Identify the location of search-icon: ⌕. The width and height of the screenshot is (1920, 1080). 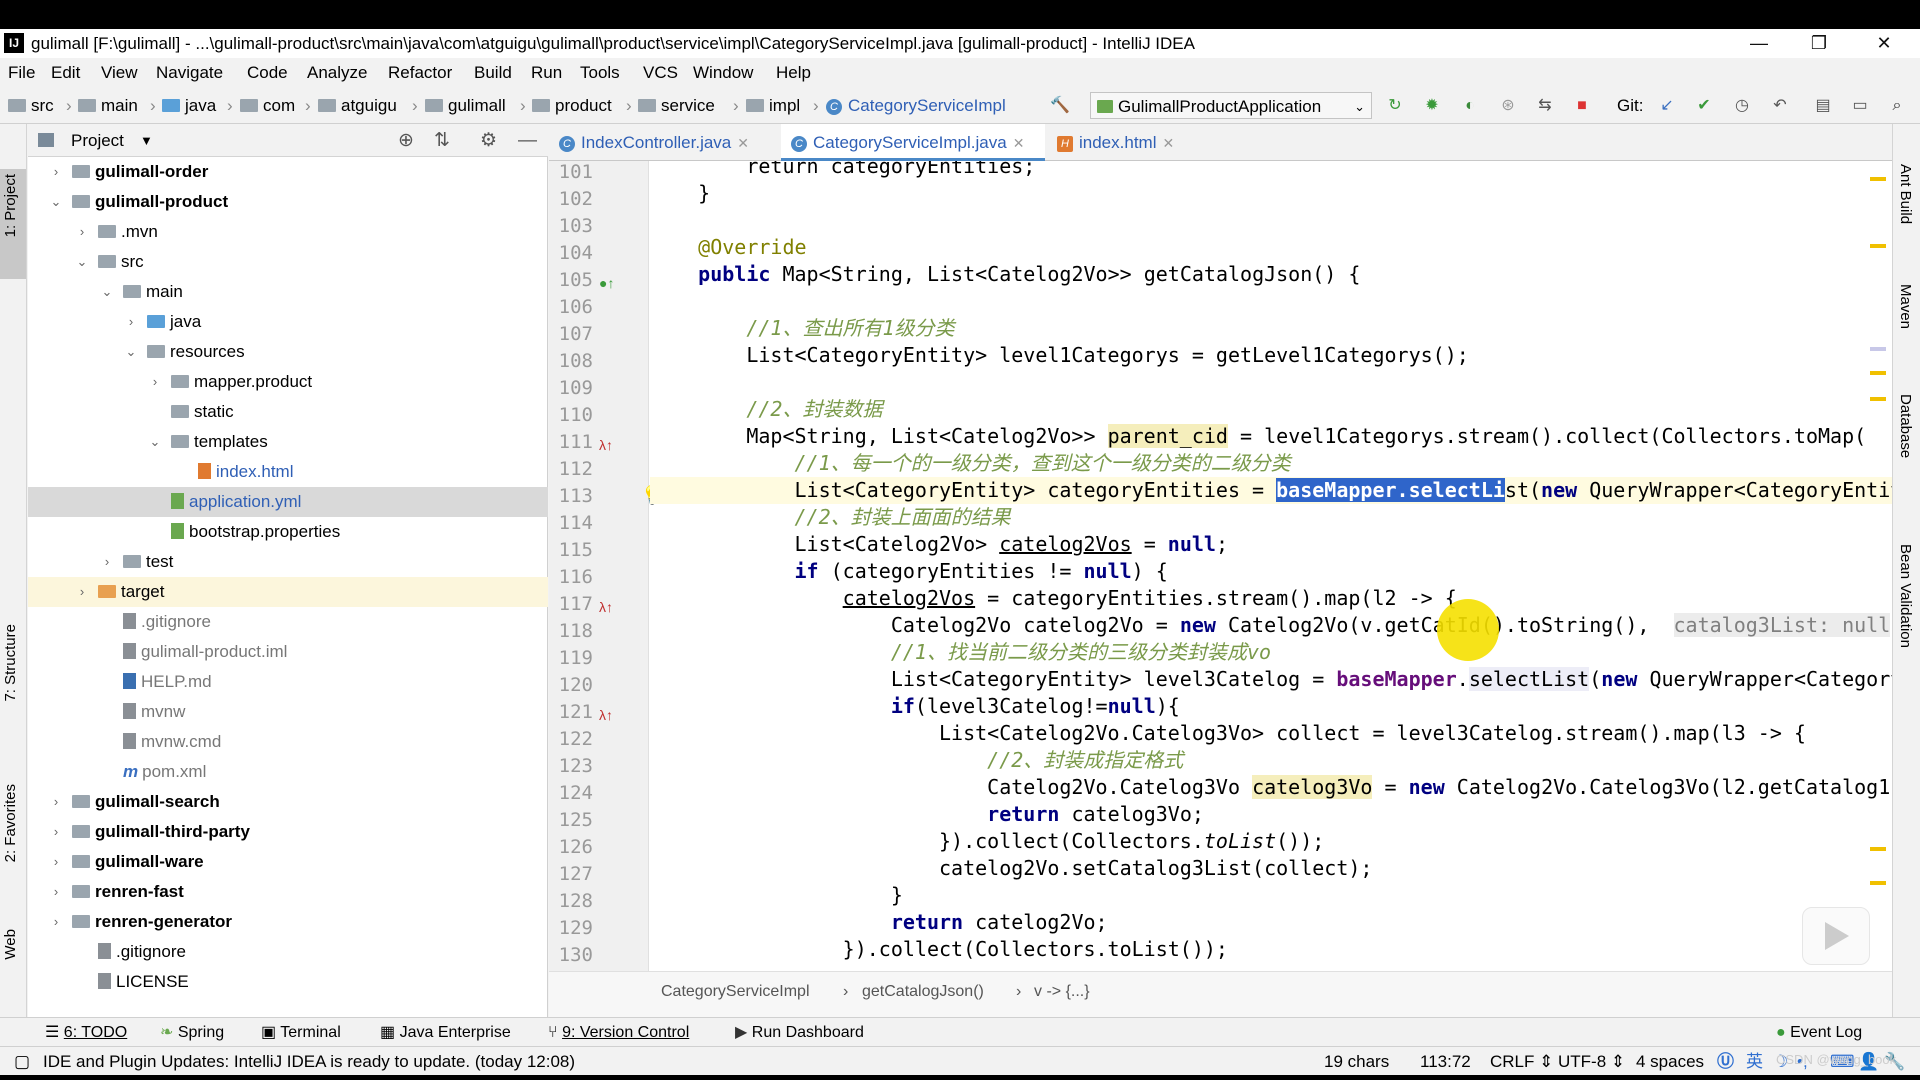
(1897, 106).